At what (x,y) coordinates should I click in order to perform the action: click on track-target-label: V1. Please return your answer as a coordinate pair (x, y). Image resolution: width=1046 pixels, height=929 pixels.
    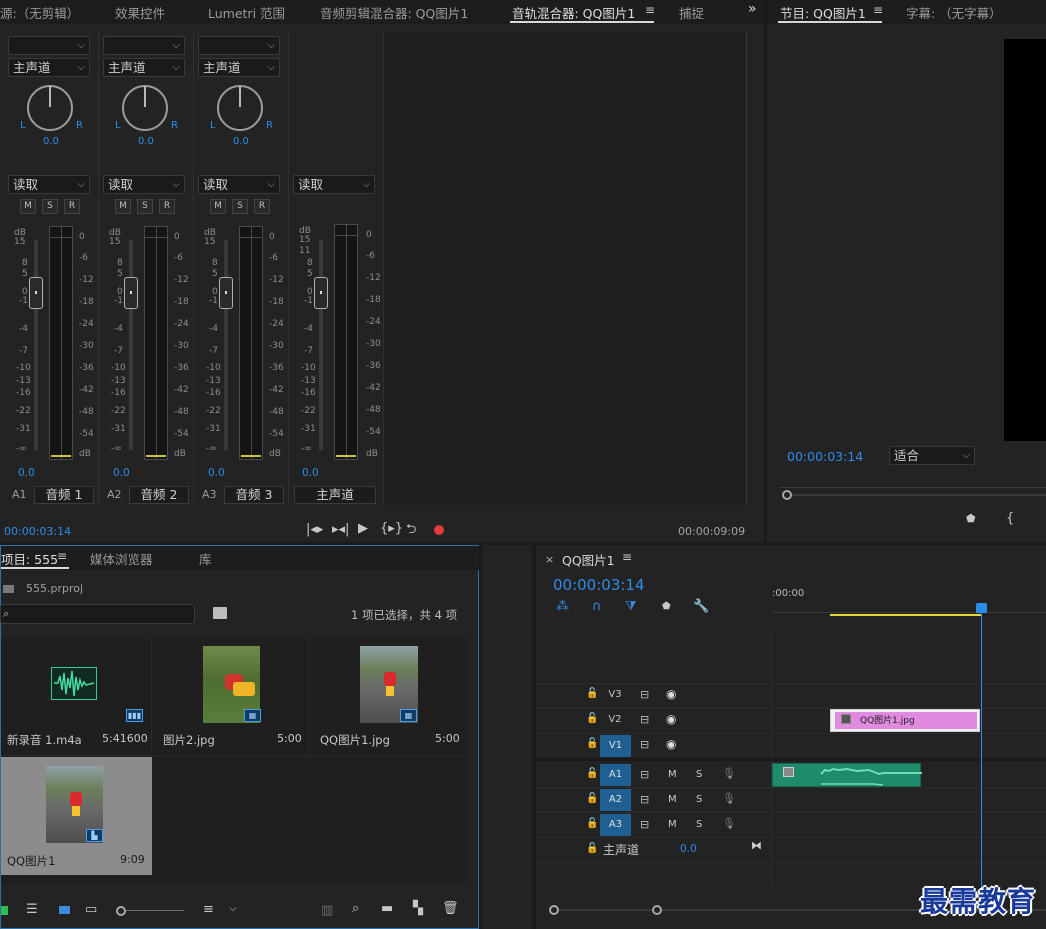
    Looking at the image, I should click on (615, 746).